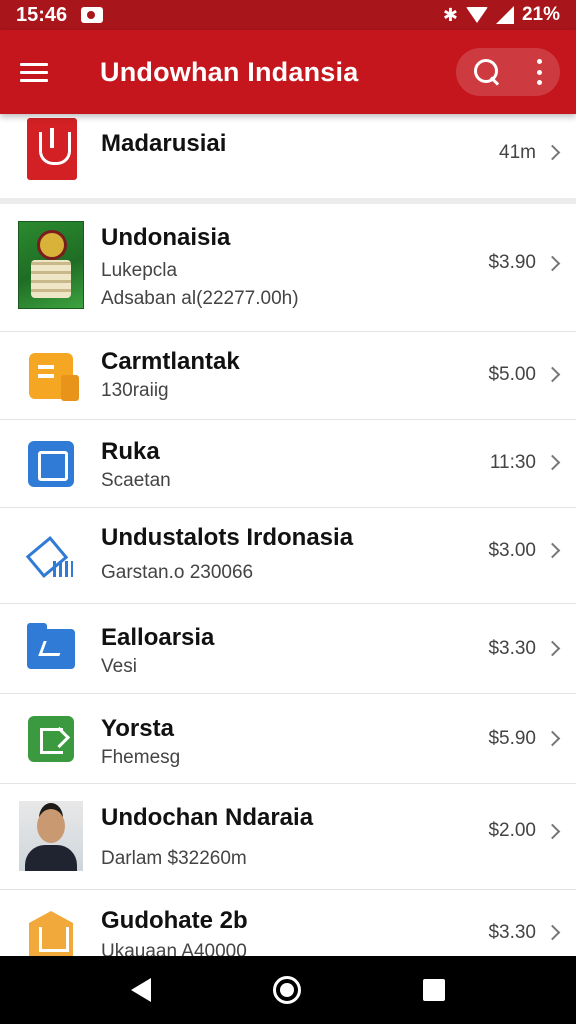 The image size is (576, 1024). Describe the element at coordinates (51, 556) in the screenshot. I see `chart-tool-icon` at that location.